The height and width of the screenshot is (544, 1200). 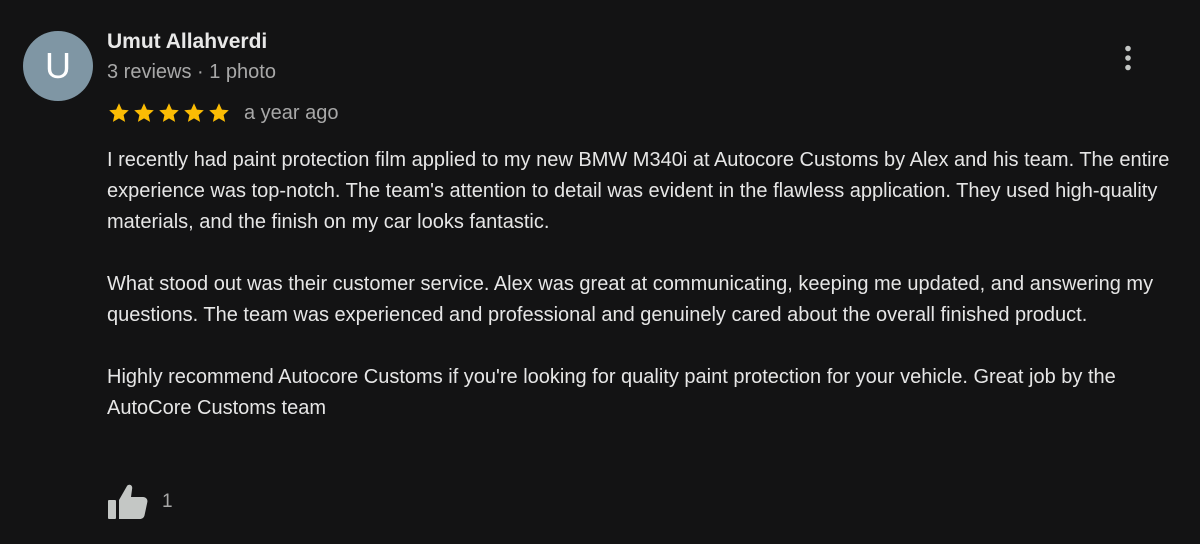 I want to click on author-name: Umut Allahverdi, so click(x=187, y=42).